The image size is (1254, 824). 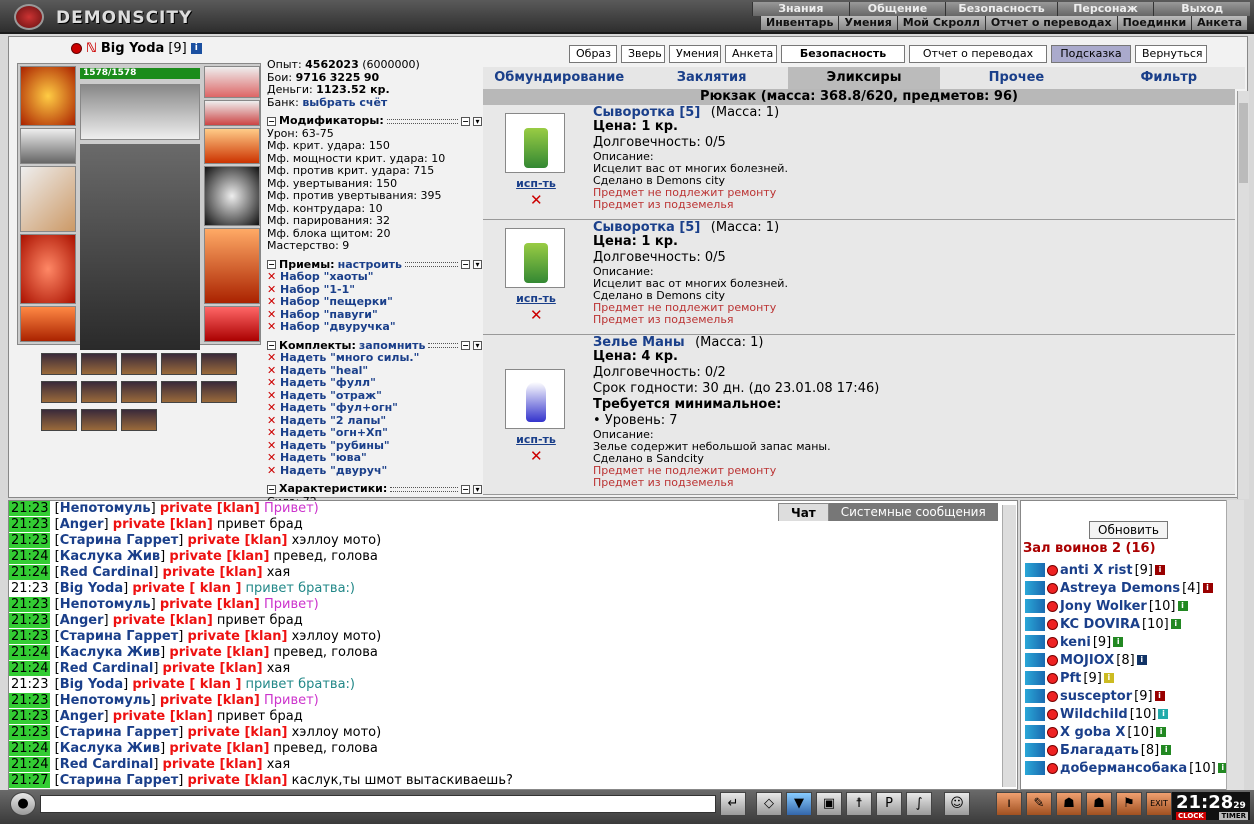 What do you see at coordinates (30, 652) in the screenshot?
I see `chat-time: 21:24` at bounding box center [30, 652].